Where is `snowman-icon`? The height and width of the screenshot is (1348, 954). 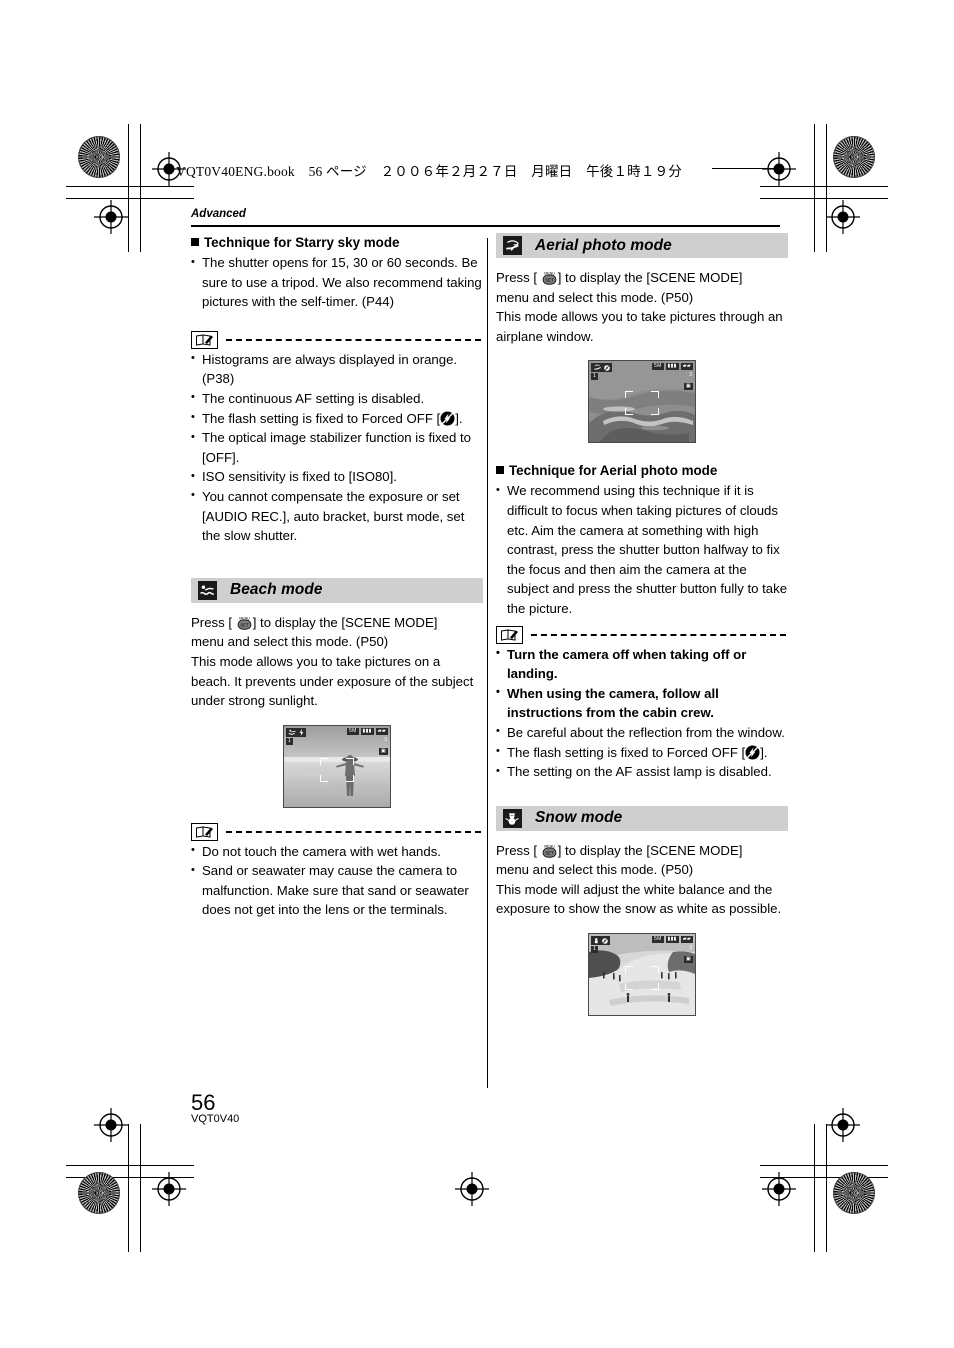
snowman-icon is located at coordinates (512, 818).